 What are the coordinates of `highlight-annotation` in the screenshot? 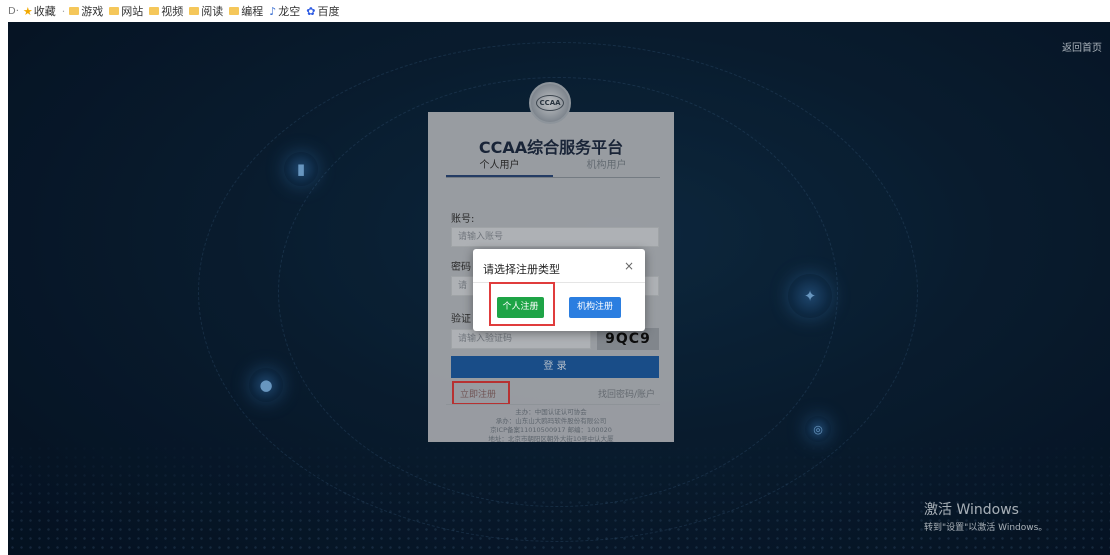 It's located at (522, 304).